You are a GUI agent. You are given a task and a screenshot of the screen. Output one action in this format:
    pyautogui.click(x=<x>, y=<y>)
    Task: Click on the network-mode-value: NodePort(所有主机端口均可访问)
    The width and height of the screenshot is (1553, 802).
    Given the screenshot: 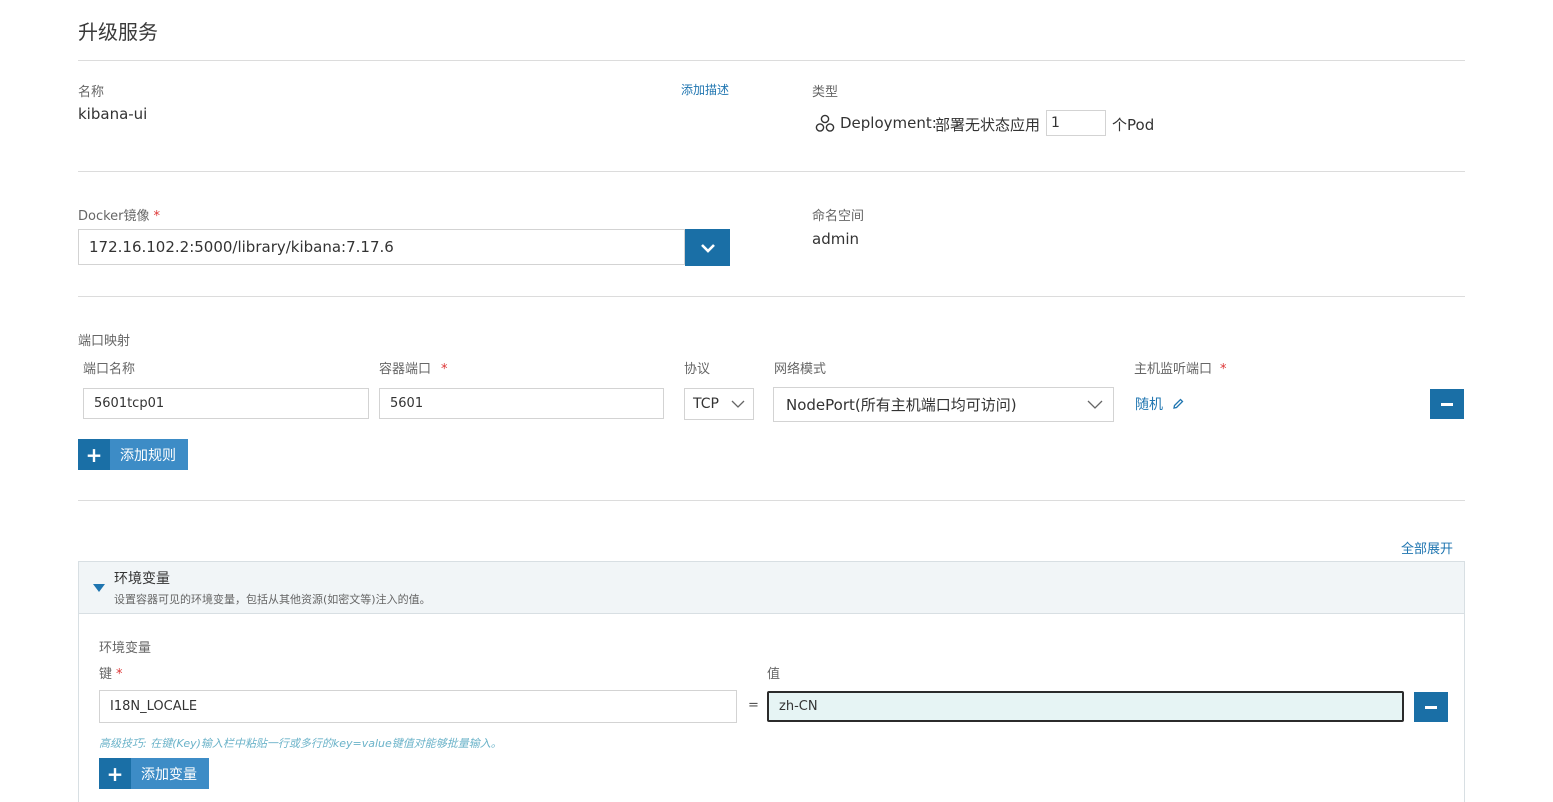 What is the action you would take?
    pyautogui.click(x=901, y=405)
    